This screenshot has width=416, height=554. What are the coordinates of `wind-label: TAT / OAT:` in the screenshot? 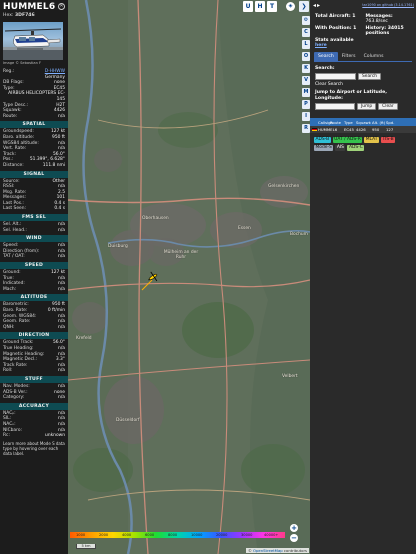 It's located at (14, 257).